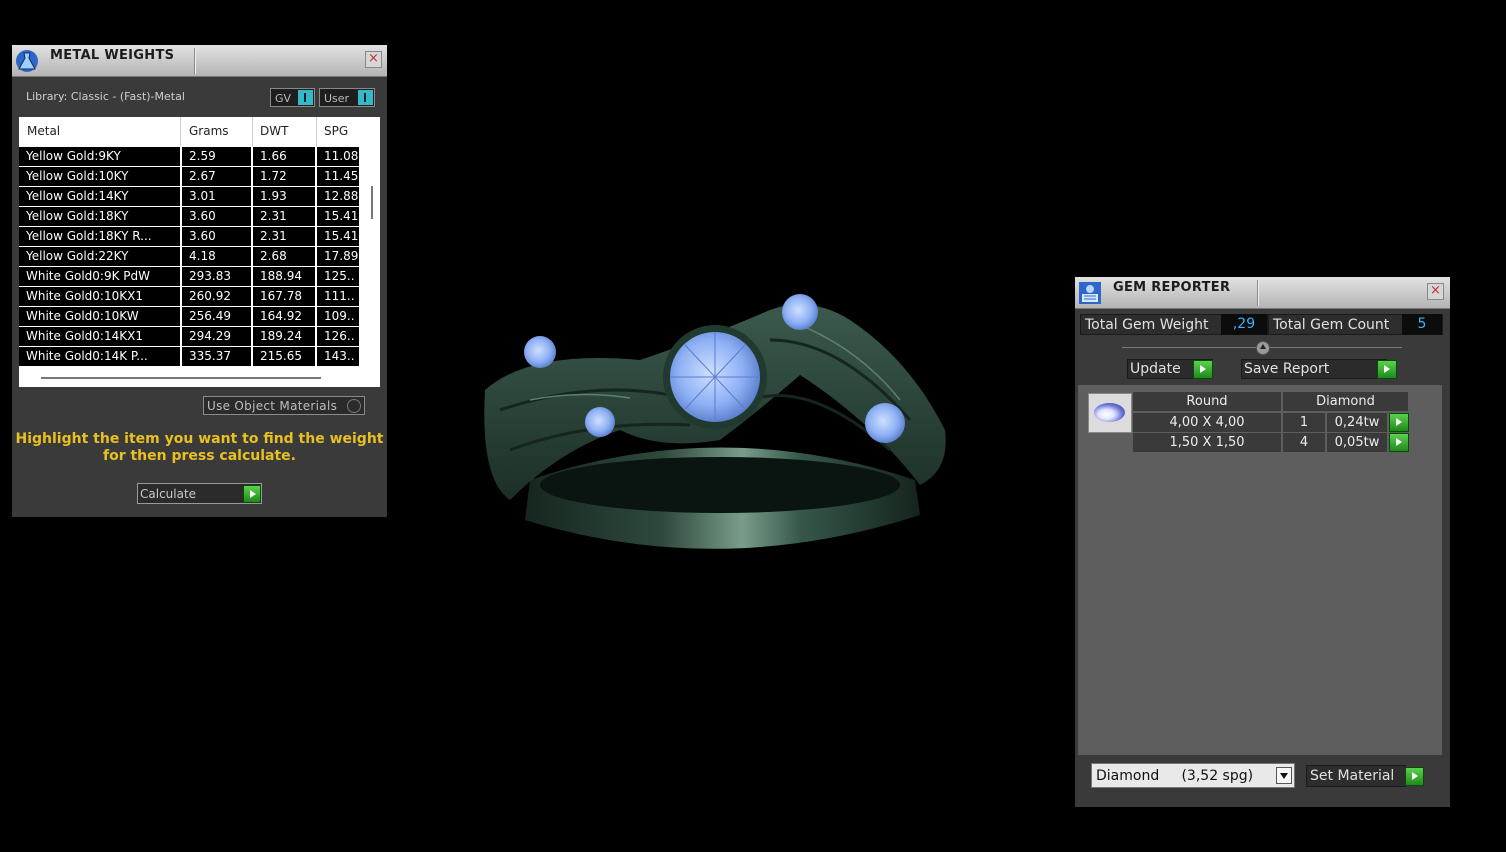  I want to click on ring-render, so click(720, 430).